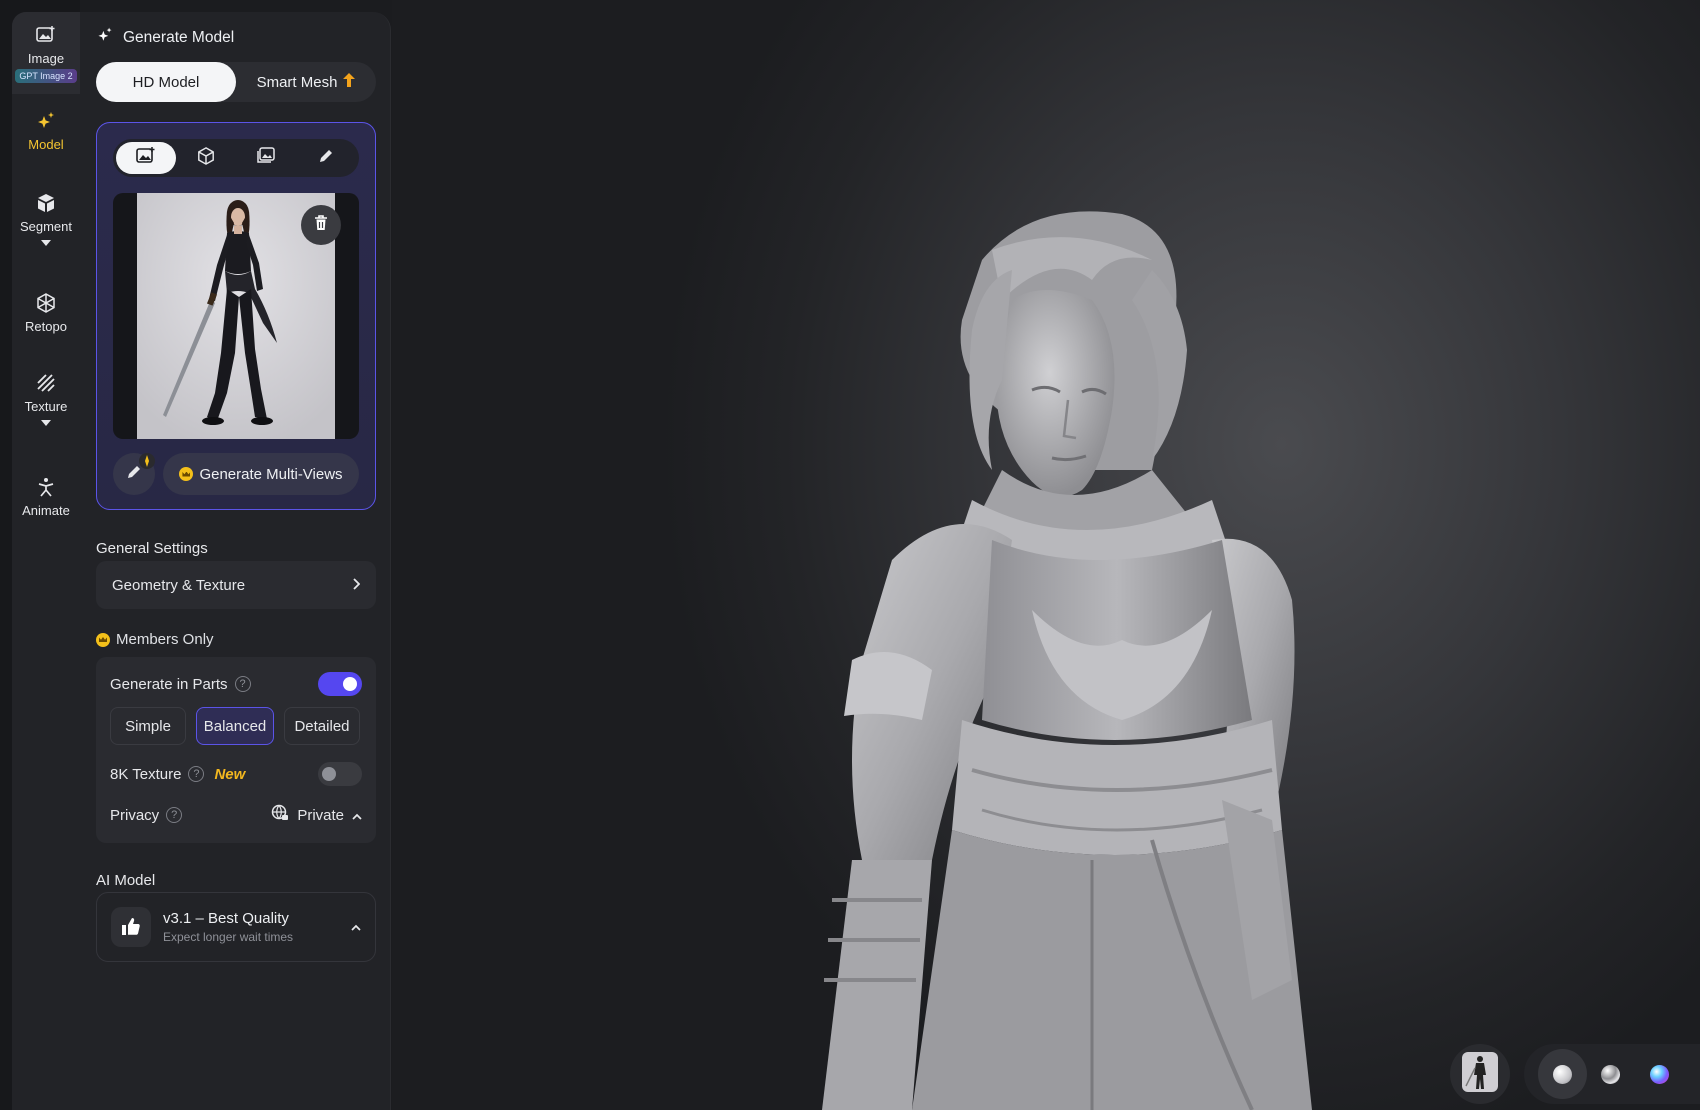 This screenshot has width=1700, height=1110. I want to click on tab-image-input, so click(146, 158).